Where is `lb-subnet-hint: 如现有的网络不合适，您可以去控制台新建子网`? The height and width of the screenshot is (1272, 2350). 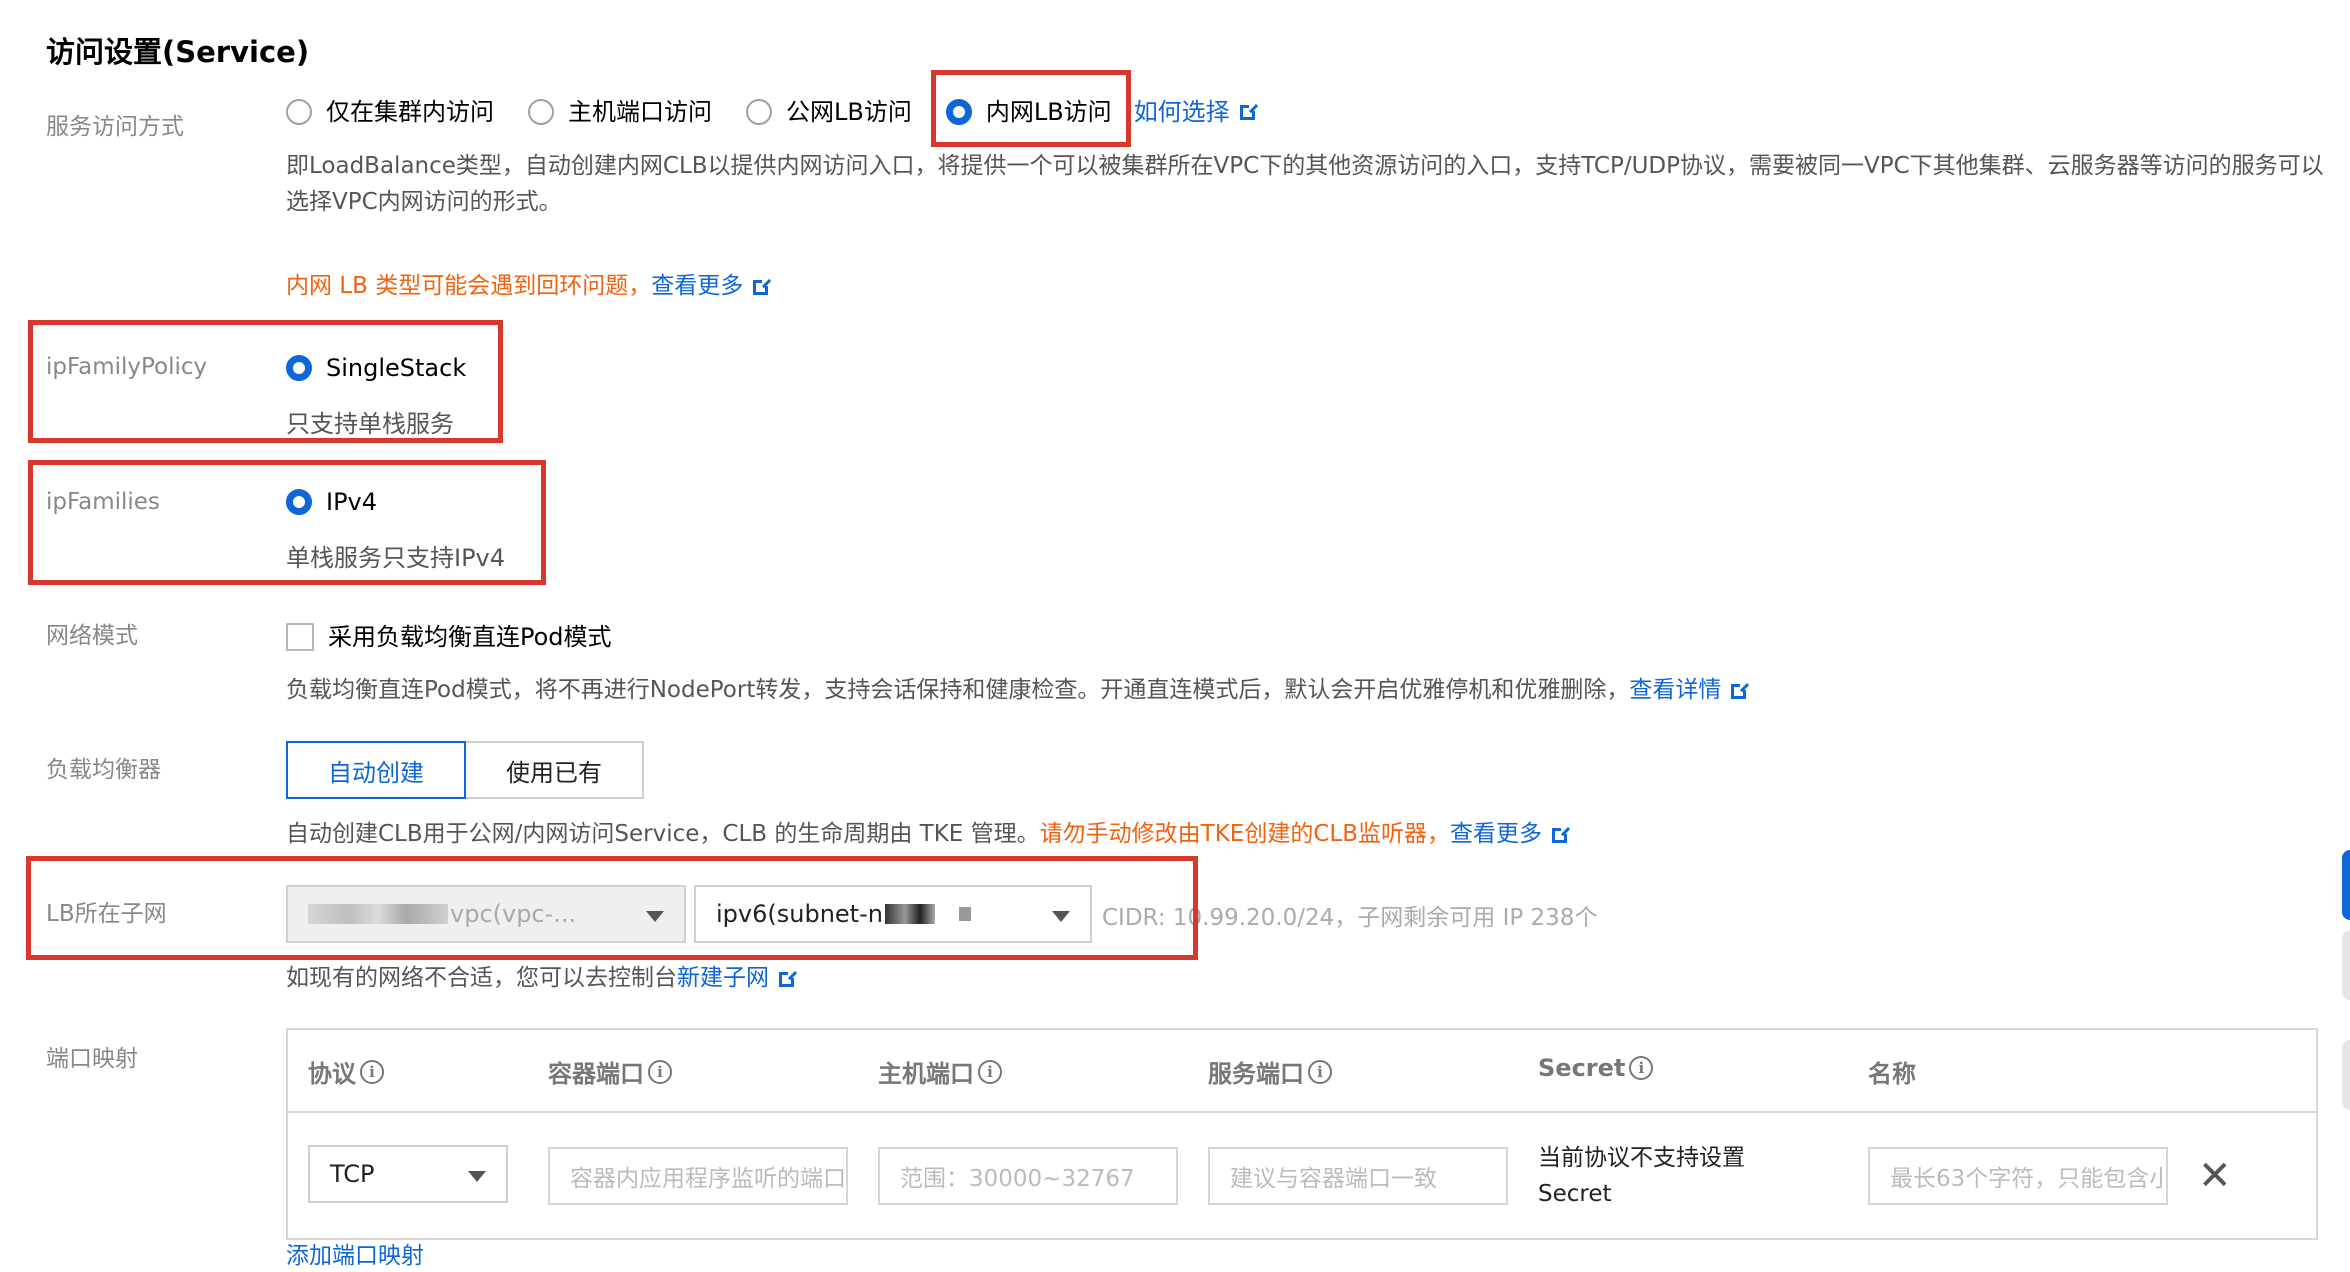
lb-subnet-hint: 如现有的网络不合适，您可以去控制台新建子网 is located at coordinates (541, 978).